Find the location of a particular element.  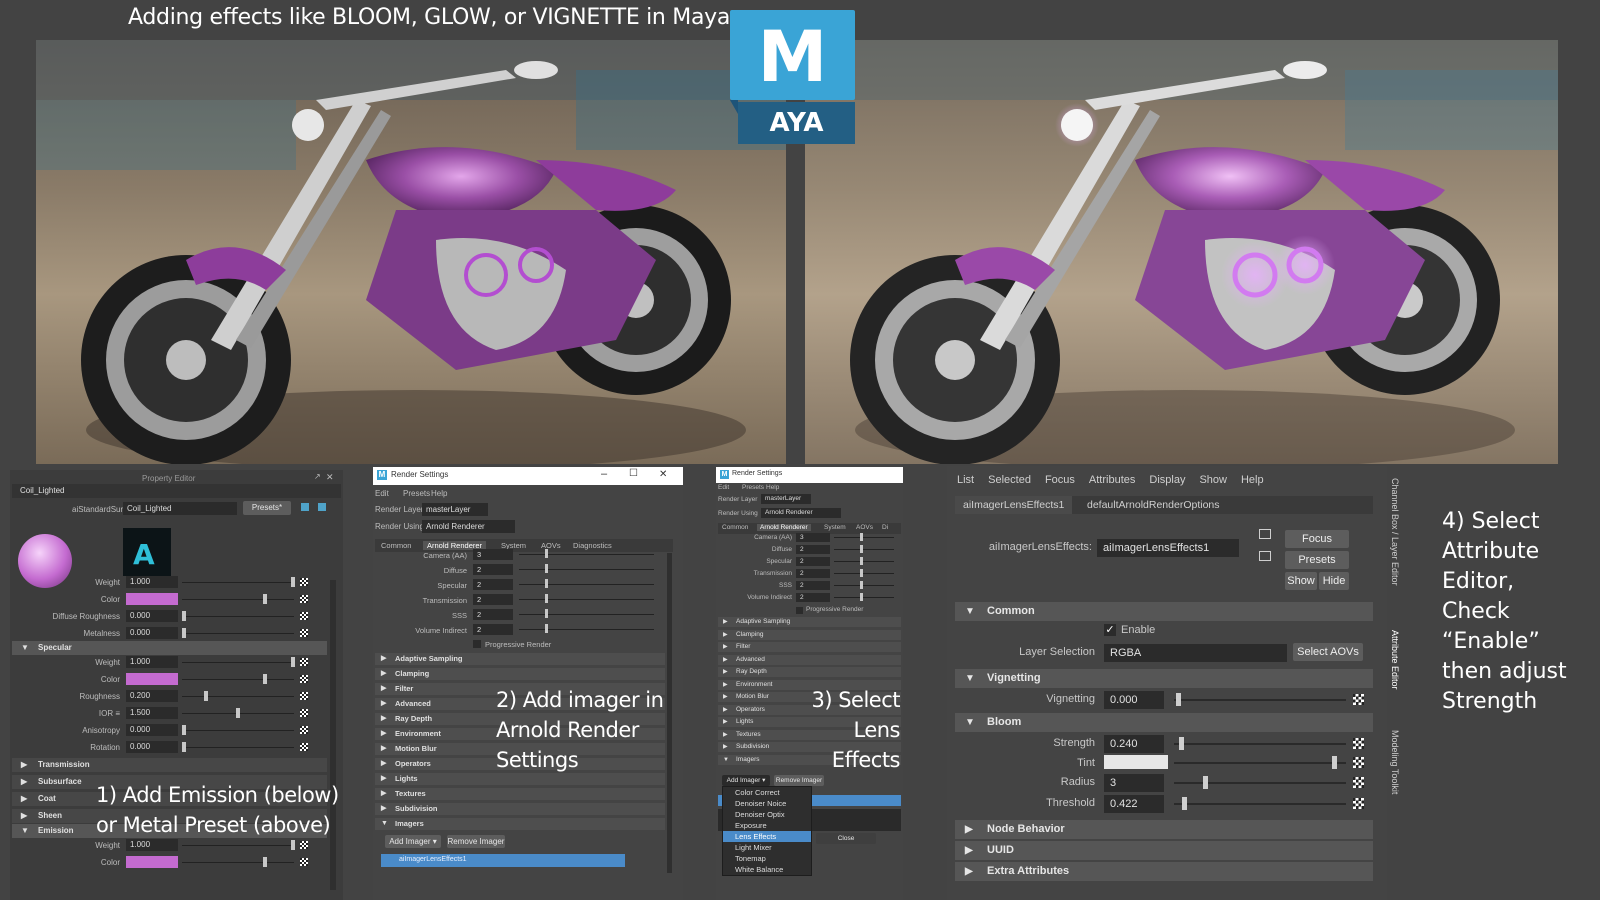

render-section: ▶ Filter is located at coordinates (809, 647).